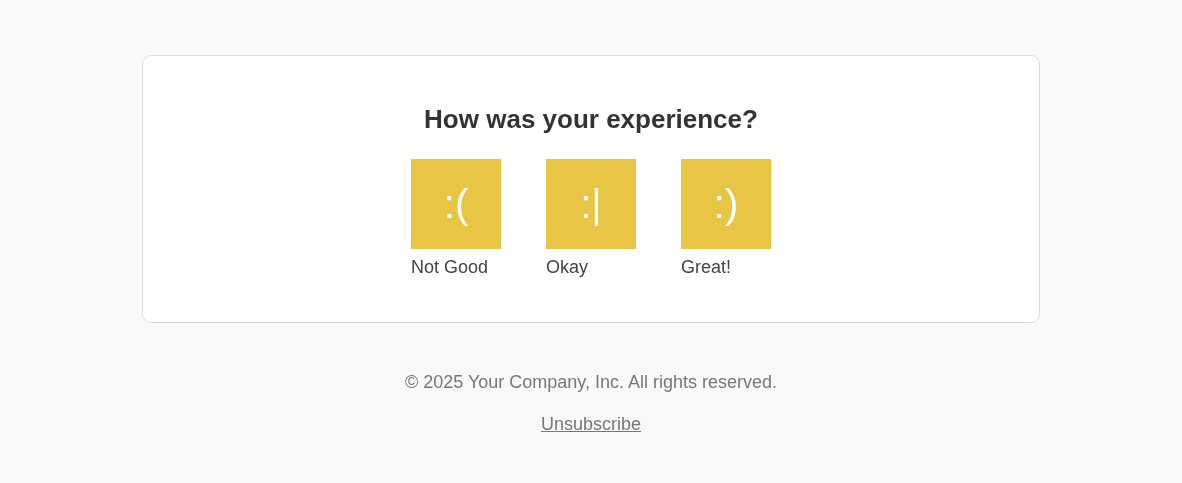 The width and height of the screenshot is (1182, 483). What do you see at coordinates (456, 204) in the screenshot?
I see `rating-button: :(` at bounding box center [456, 204].